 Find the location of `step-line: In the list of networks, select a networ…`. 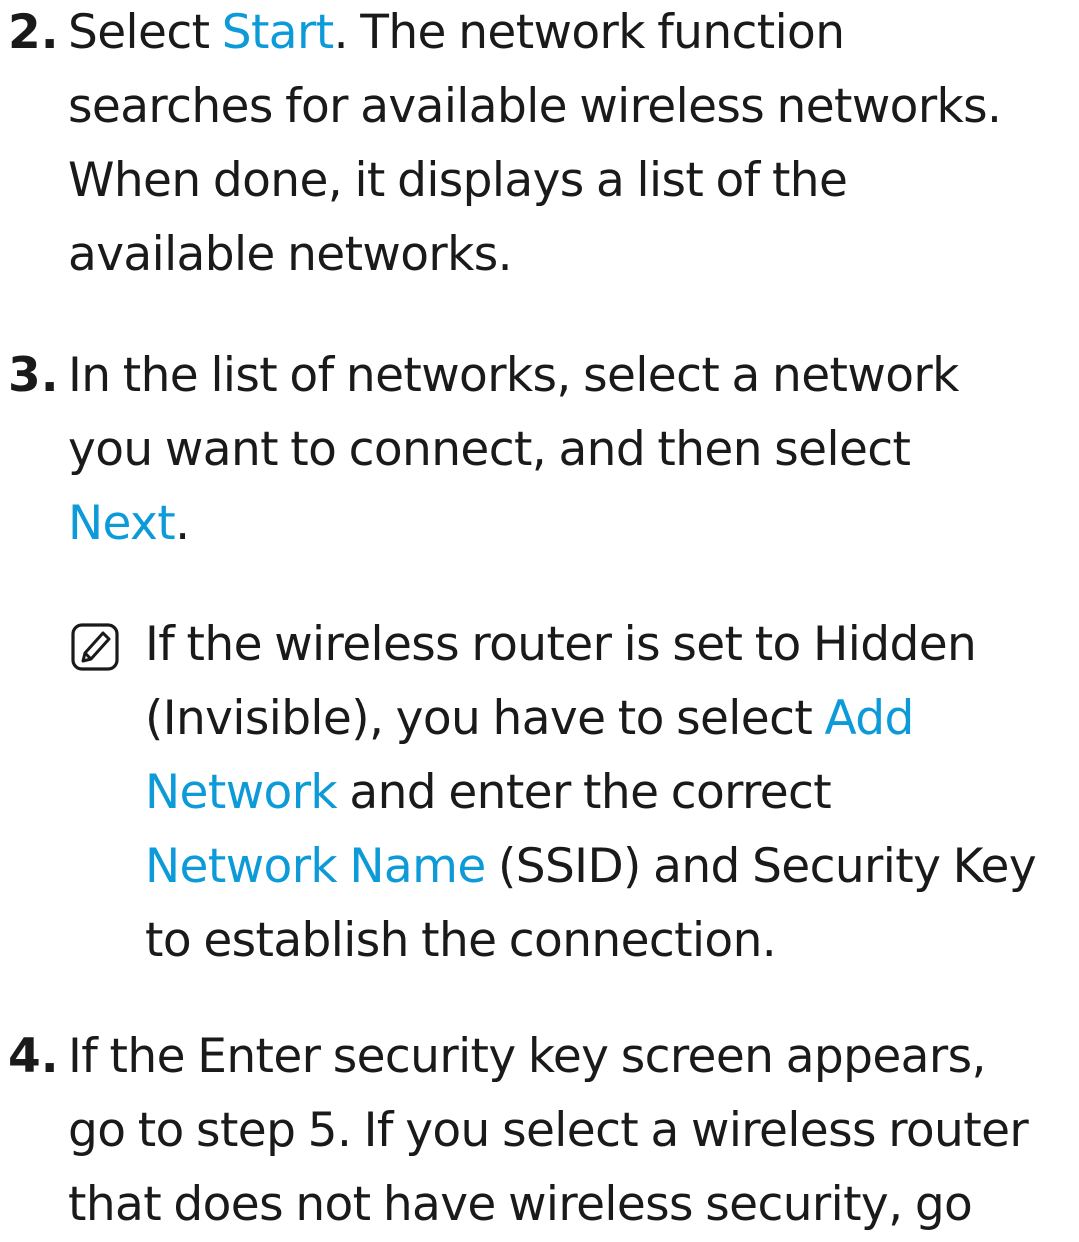

step-line: In the list of networks, select a networ… is located at coordinates (513, 375).